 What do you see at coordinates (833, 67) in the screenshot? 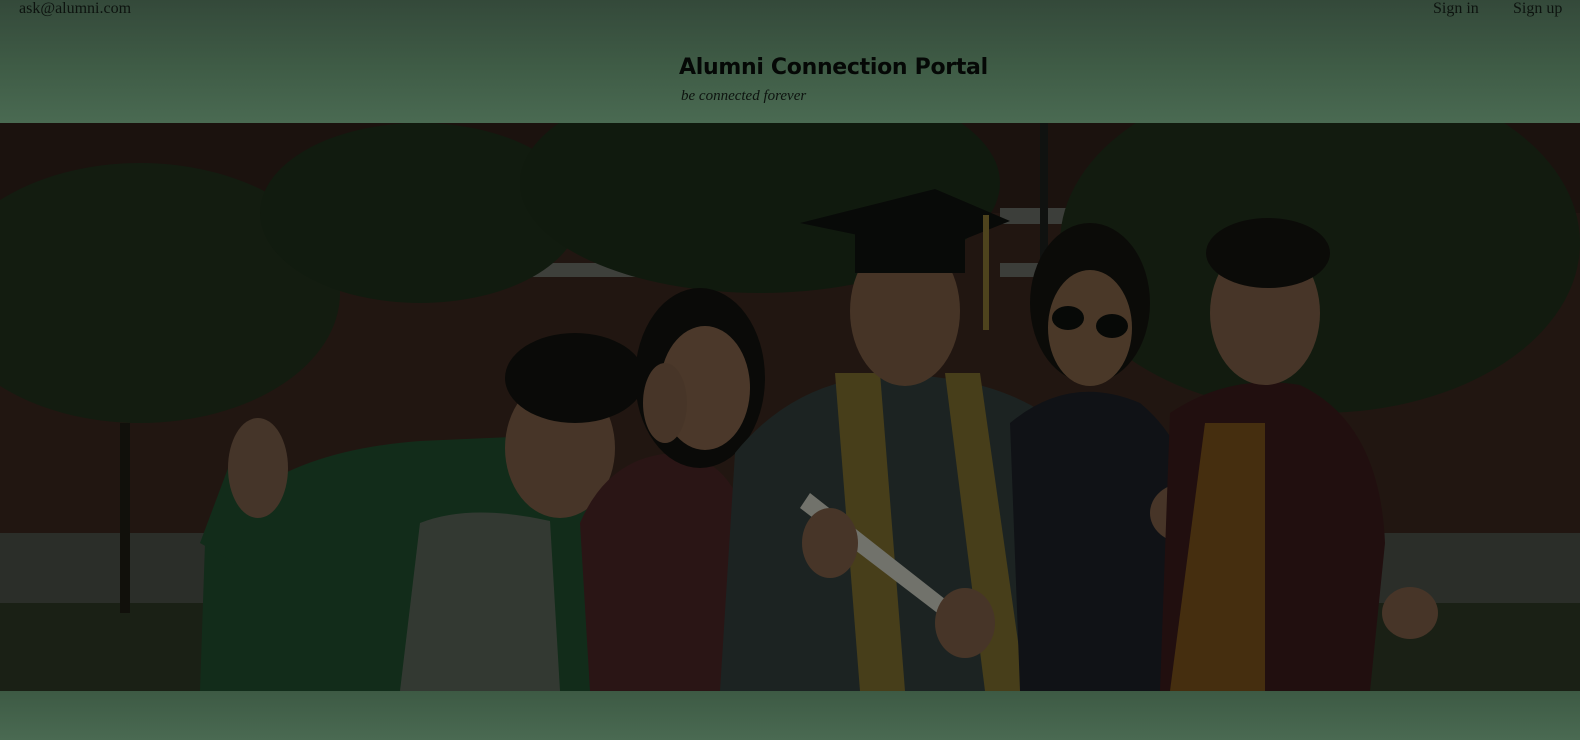
I see `brand-title: Alumni Connection Portal` at bounding box center [833, 67].